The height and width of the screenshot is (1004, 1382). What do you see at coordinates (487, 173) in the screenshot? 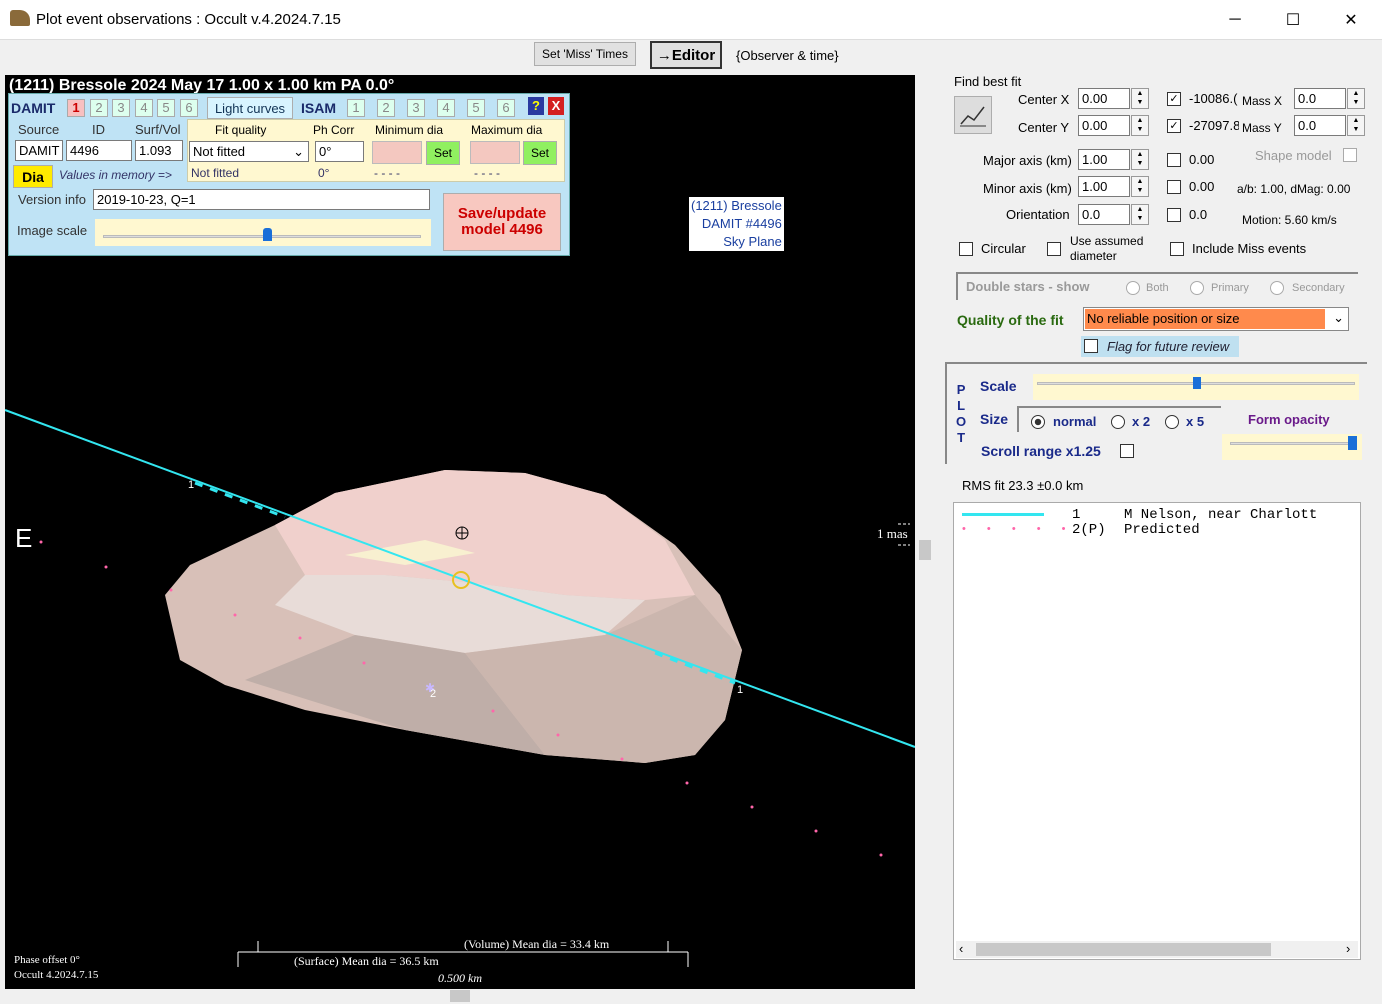
I see `memory-max: - - - -` at bounding box center [487, 173].